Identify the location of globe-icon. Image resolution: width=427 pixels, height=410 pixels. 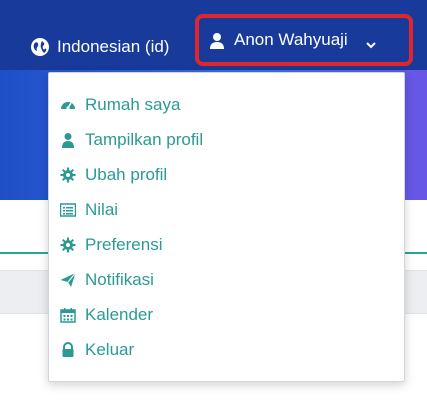
(40, 47).